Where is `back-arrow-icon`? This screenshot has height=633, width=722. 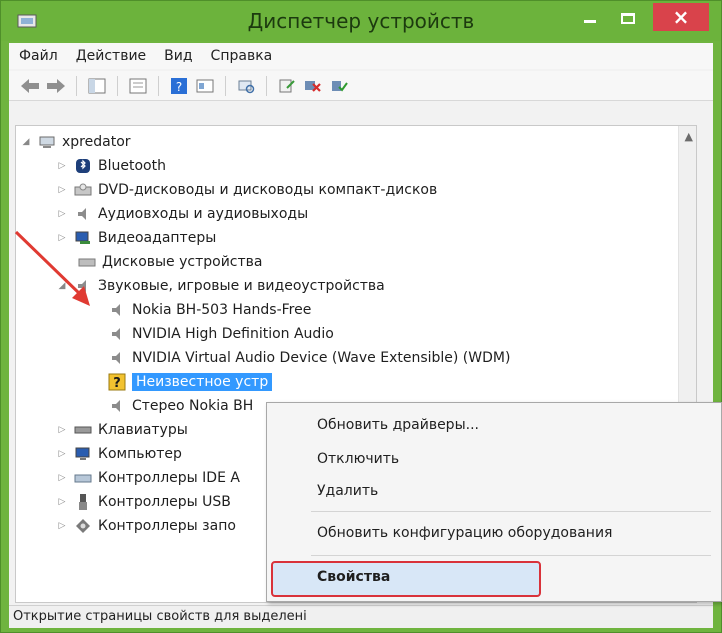
back-arrow-icon is located at coordinates (30, 85).